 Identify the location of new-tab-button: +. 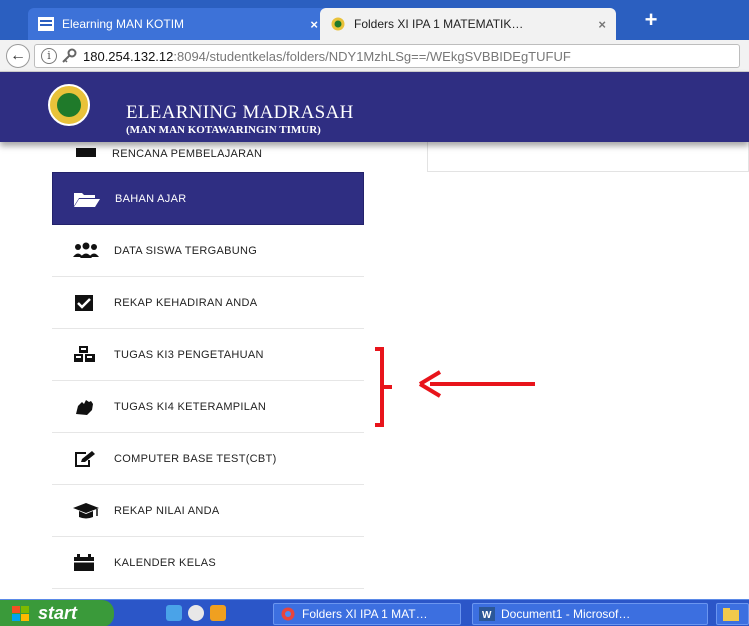
(651, 20).